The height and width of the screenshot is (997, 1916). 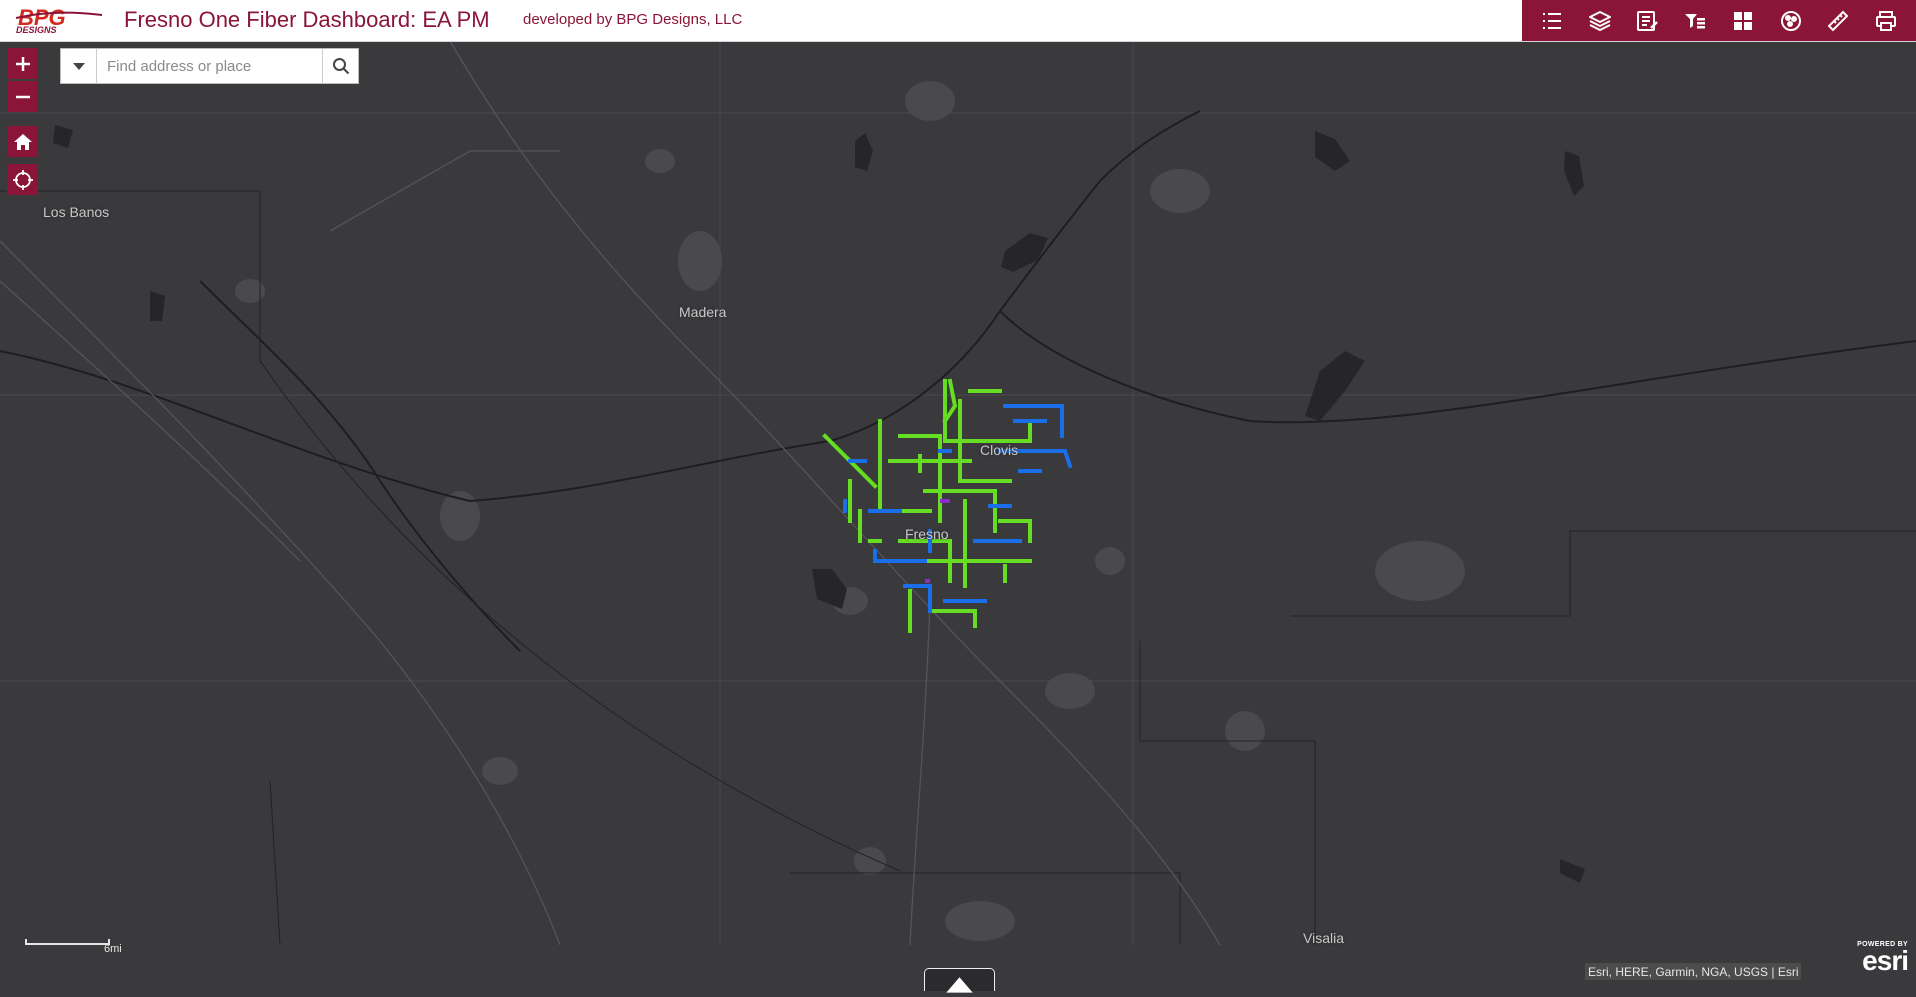 I want to click on measure-icon, so click(x=1838, y=20).